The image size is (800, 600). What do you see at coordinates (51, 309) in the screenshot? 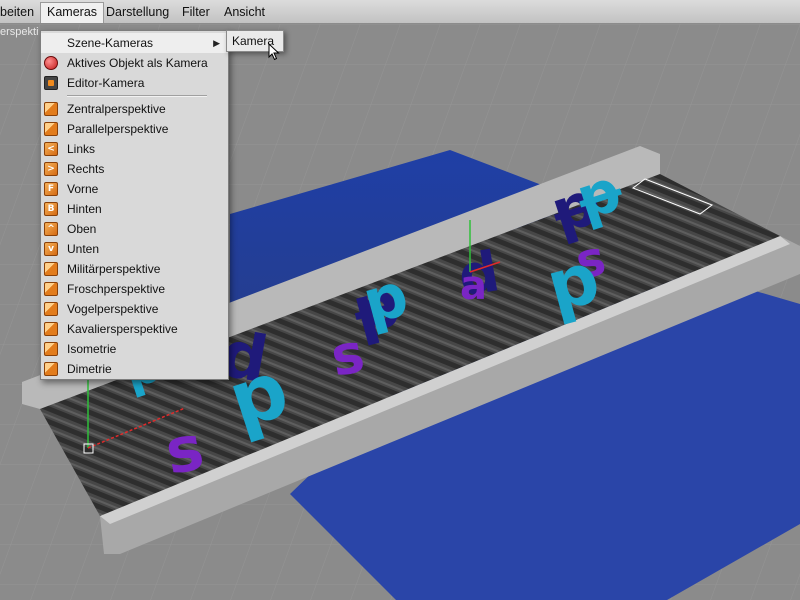
I see `bird-icon` at bounding box center [51, 309].